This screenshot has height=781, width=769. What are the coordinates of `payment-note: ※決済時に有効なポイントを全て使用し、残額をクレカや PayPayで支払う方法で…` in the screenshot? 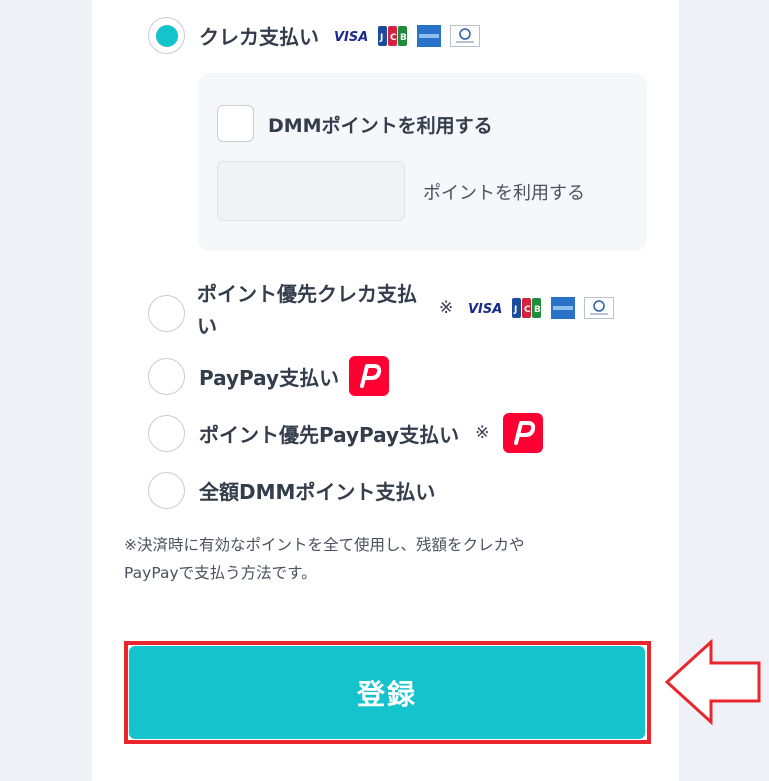 It's located at (384, 559).